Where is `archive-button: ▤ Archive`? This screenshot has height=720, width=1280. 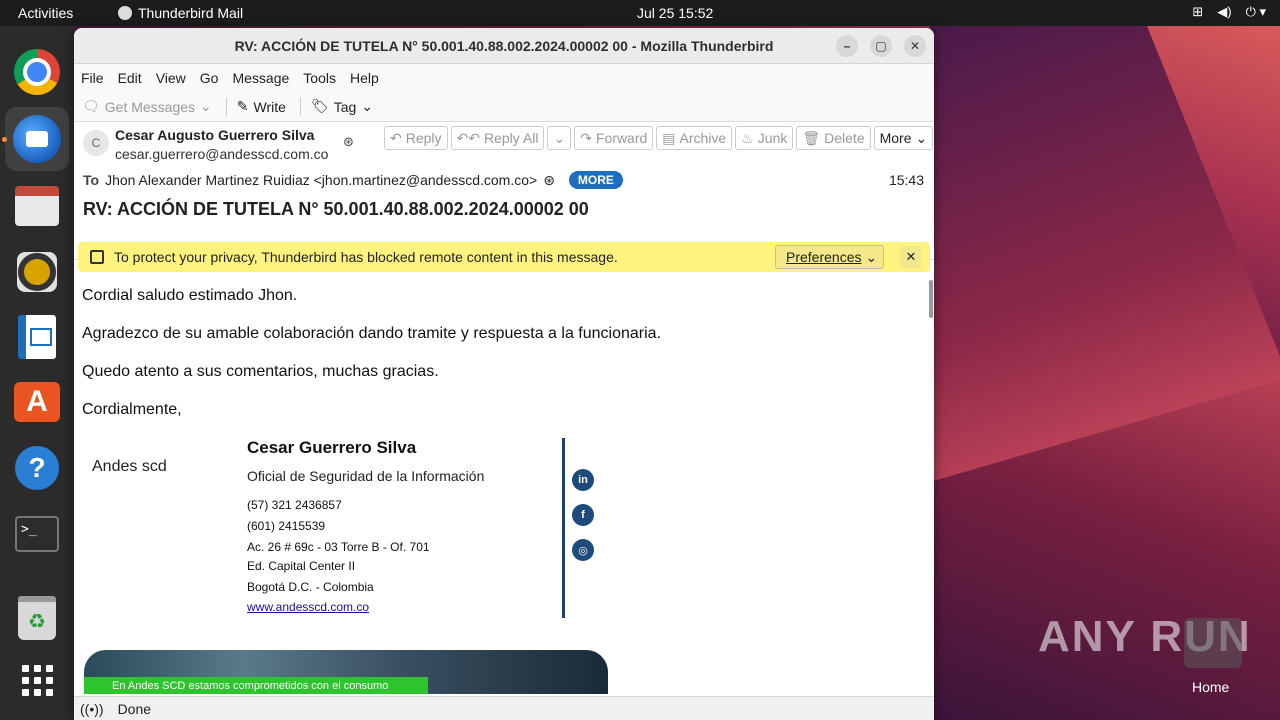
archive-button: ▤ Archive is located at coordinates (694, 138).